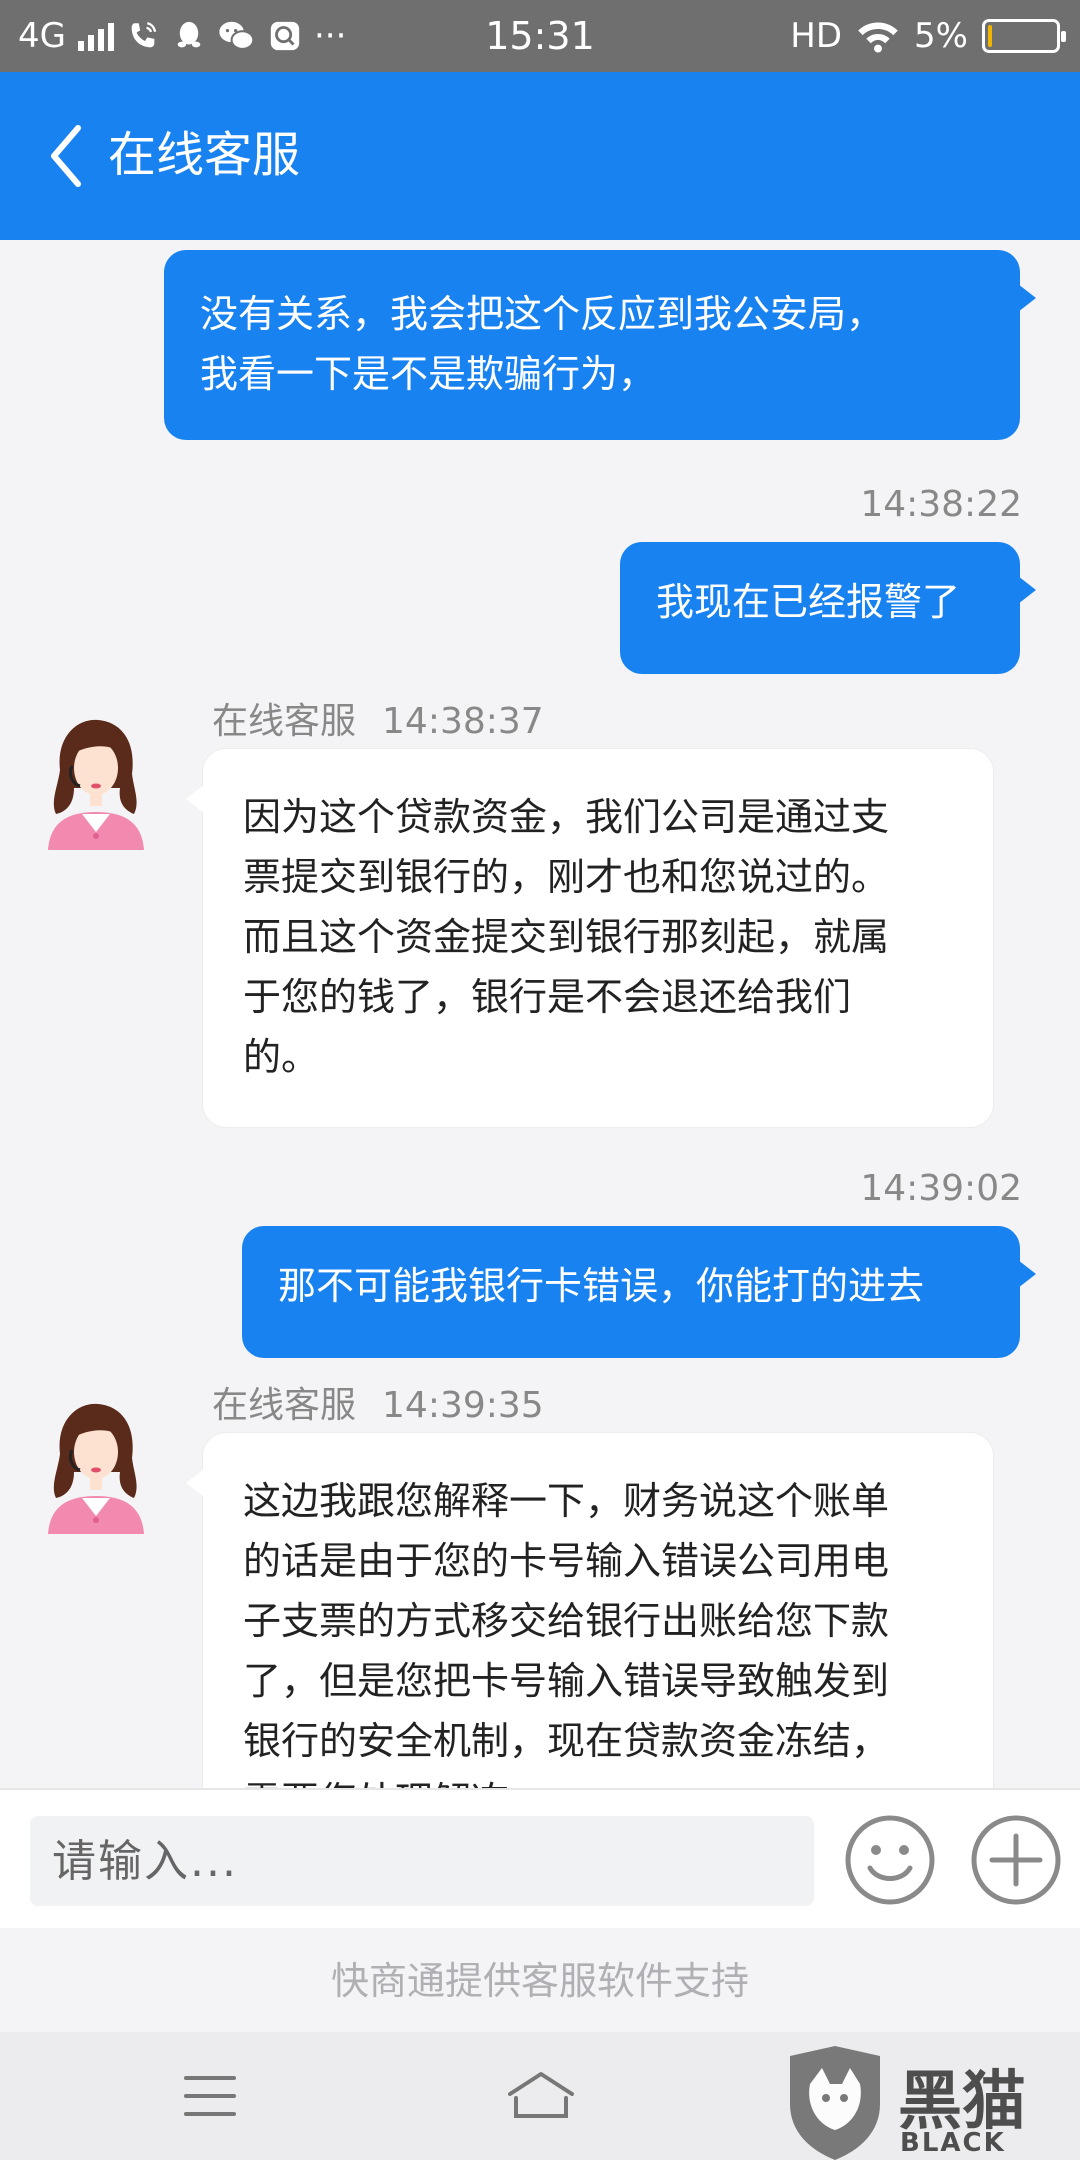 The image size is (1080, 2160). What do you see at coordinates (540, 1981) in the screenshot?
I see `powered-by-text: 快商通提供客服软件支持` at bounding box center [540, 1981].